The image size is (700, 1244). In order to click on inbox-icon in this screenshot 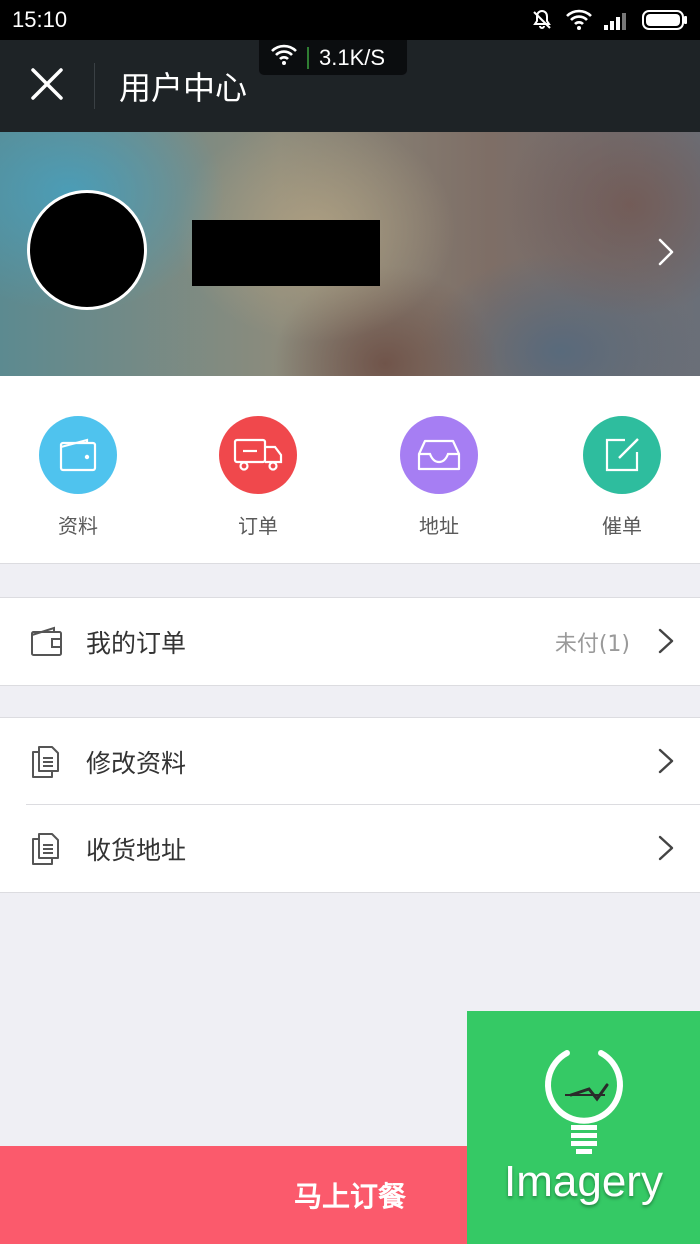, I will do `click(439, 455)`.